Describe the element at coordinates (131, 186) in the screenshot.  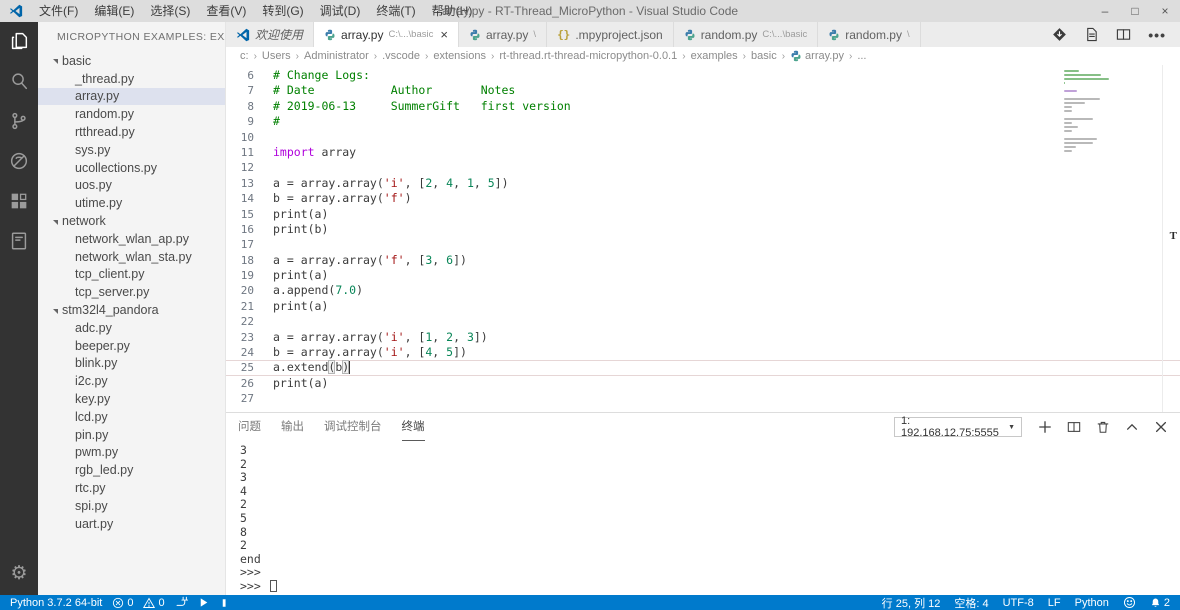
I see `tree-item-uos.py: uos.py` at that location.